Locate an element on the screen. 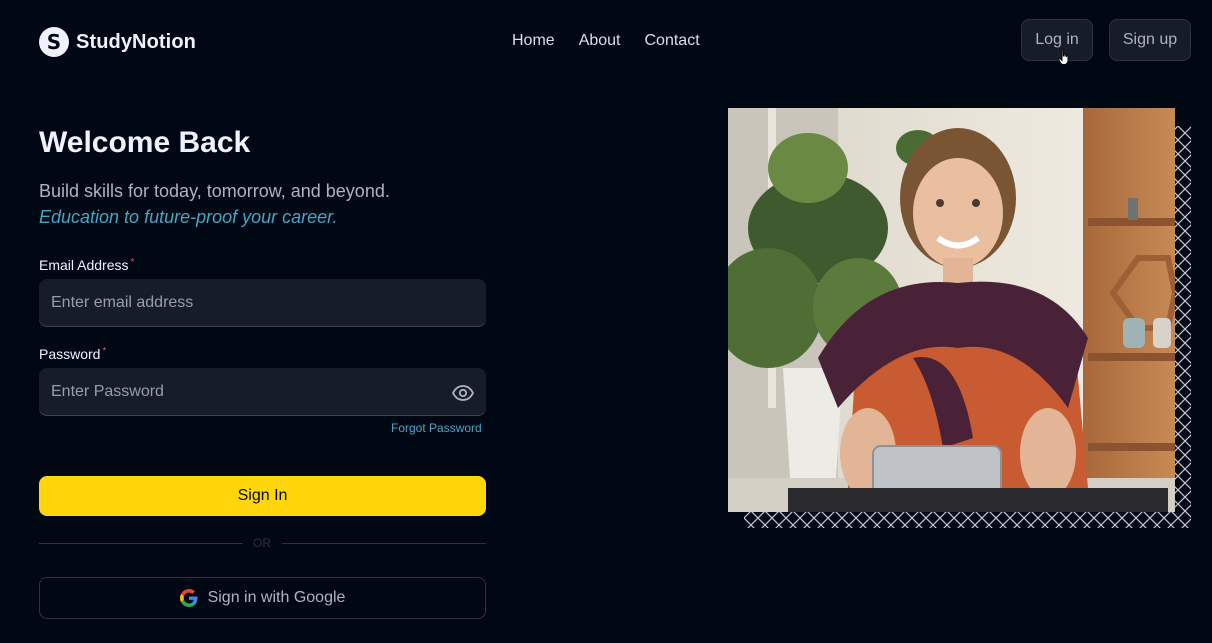  brand-name: StudyNotion is located at coordinates (136, 41).